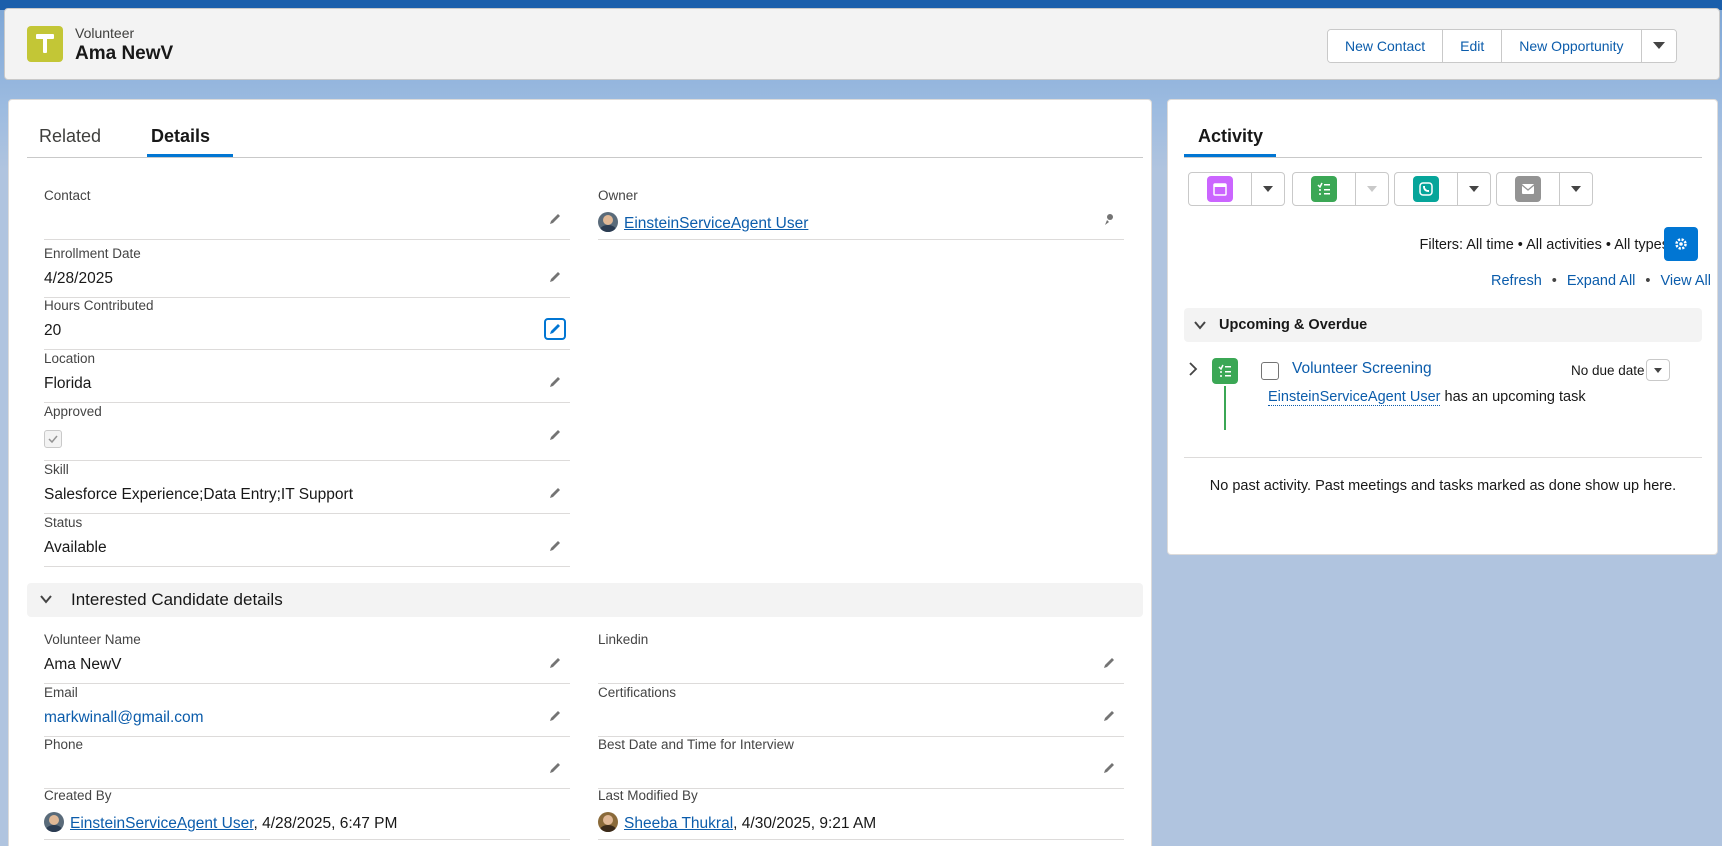  I want to click on field-label: Enrollment Date, so click(92, 253).